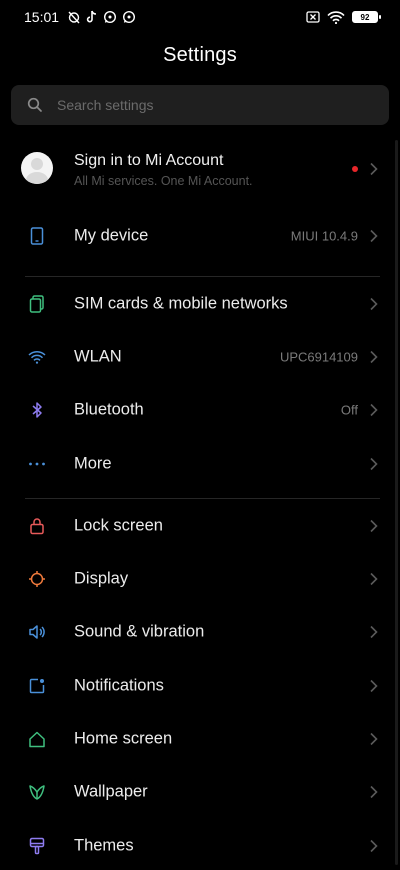  Describe the element at coordinates (37, 739) in the screenshot. I see `home-icon` at that location.